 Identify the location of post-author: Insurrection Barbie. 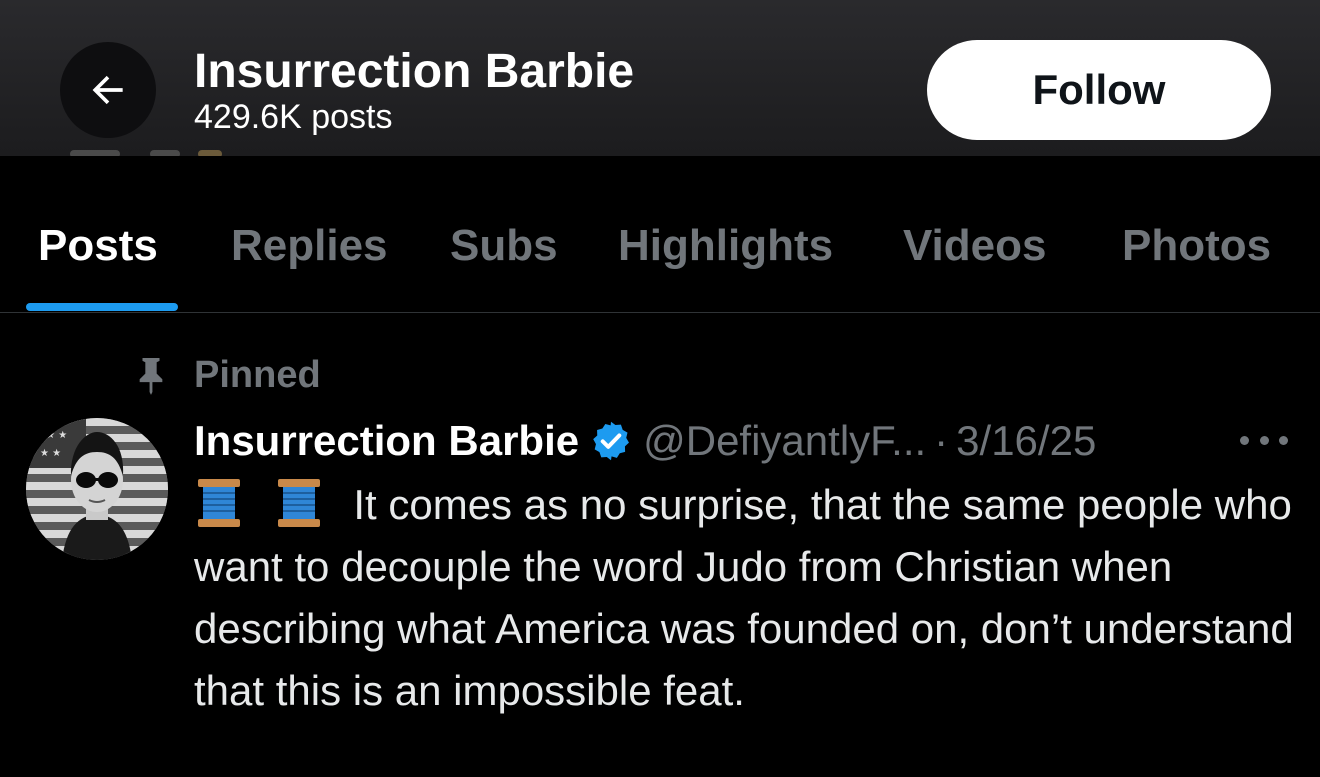
(386, 441).